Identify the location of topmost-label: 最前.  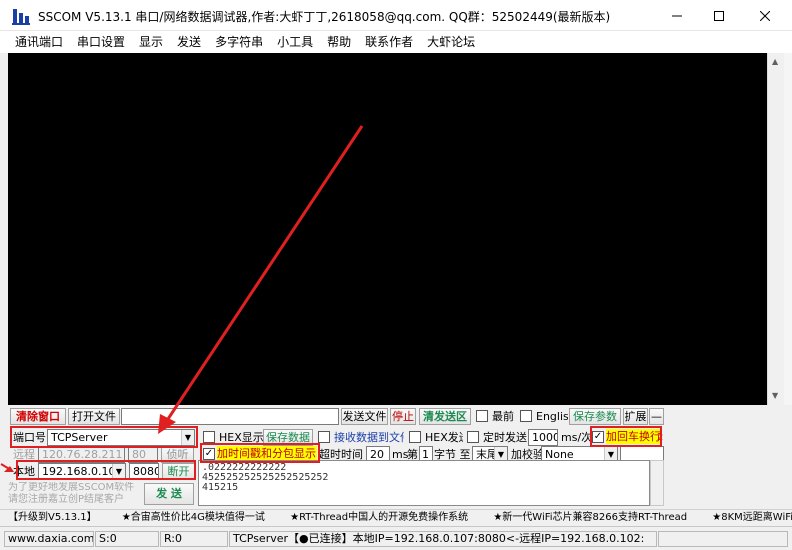
(503, 416).